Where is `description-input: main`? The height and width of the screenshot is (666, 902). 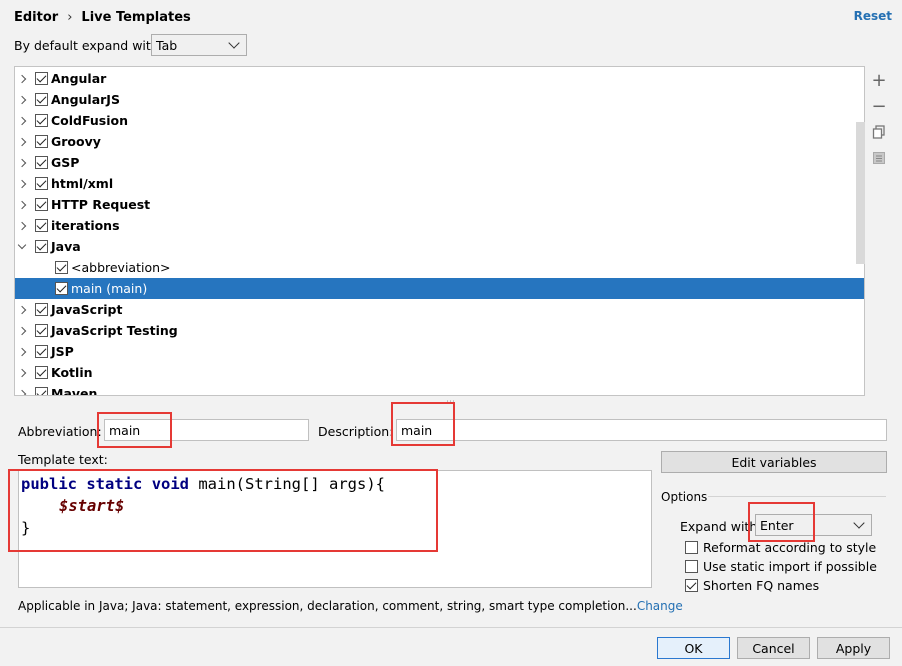 description-input: main is located at coordinates (641, 430).